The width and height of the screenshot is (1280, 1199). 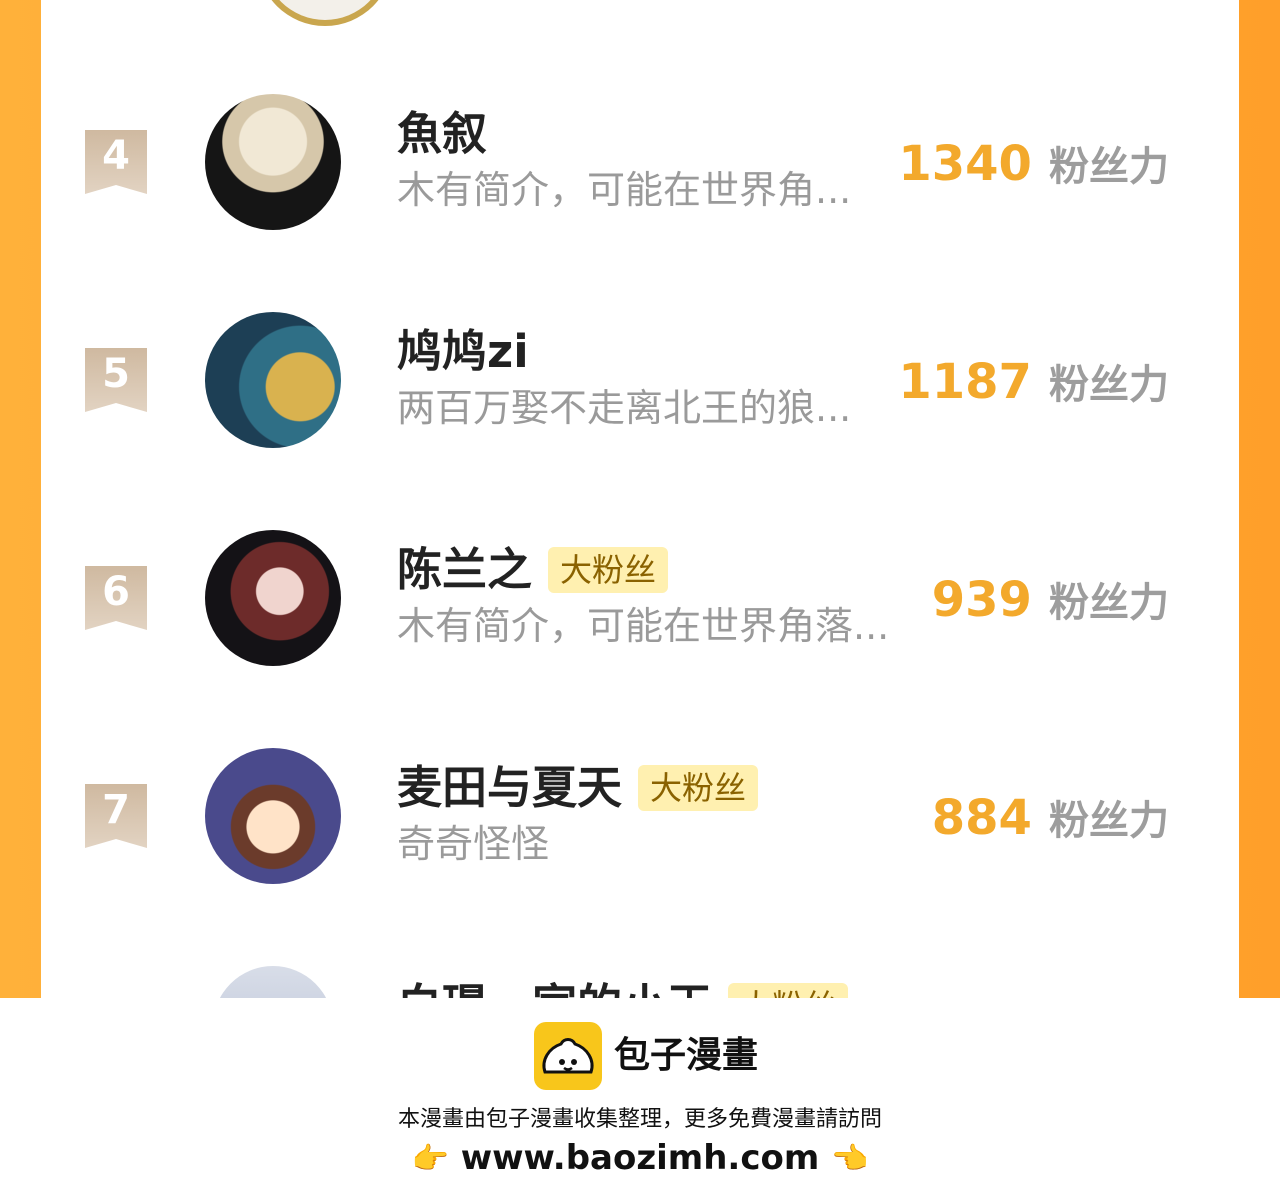 What do you see at coordinates (1033, 163) in the screenshot?
I see `fan-power-score: 1340 粉丝力` at bounding box center [1033, 163].